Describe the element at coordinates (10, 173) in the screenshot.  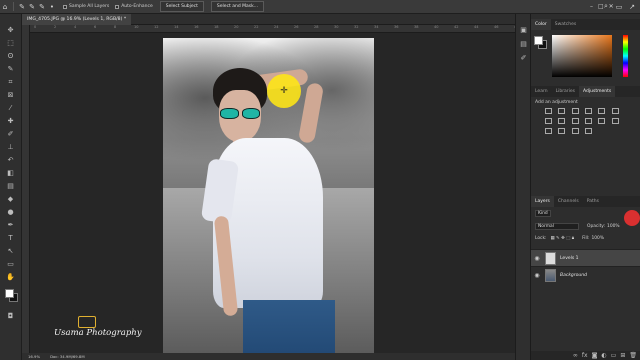
I see `eraser-tool-icon: ◧` at that location.